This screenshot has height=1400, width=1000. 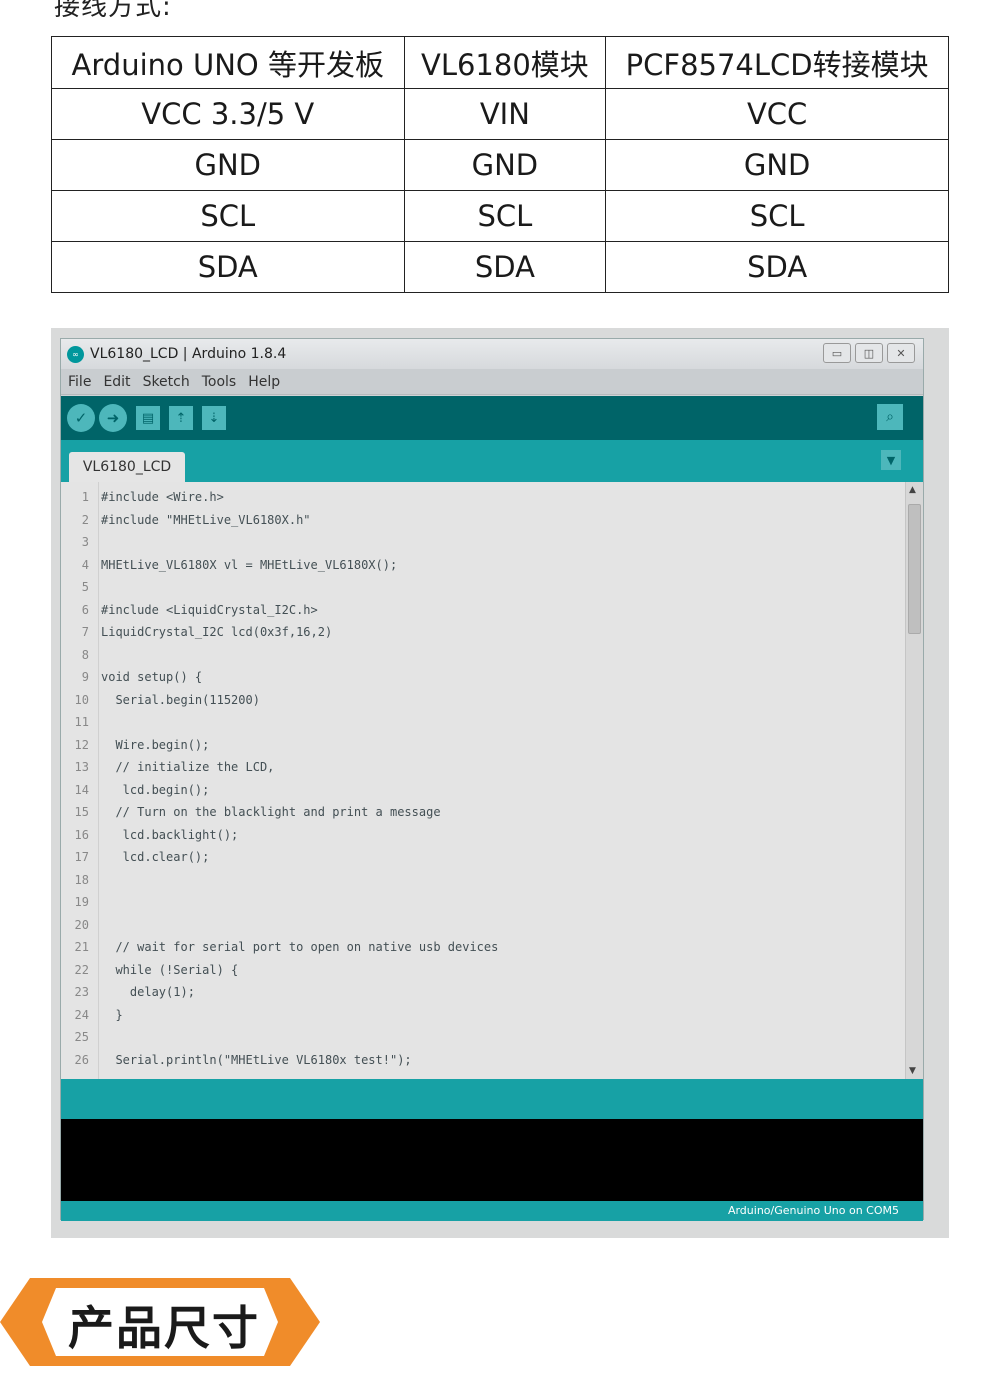 I want to click on line-number: 13, so click(x=81, y=767).